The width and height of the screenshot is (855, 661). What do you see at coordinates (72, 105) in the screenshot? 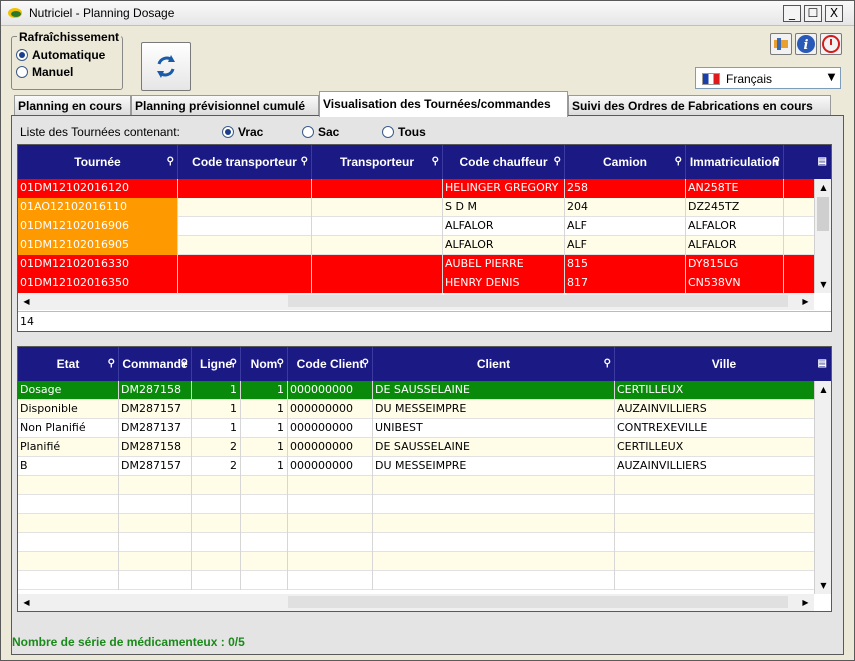
I see `tab-planning-en-cours: Planning en cours` at bounding box center [72, 105].